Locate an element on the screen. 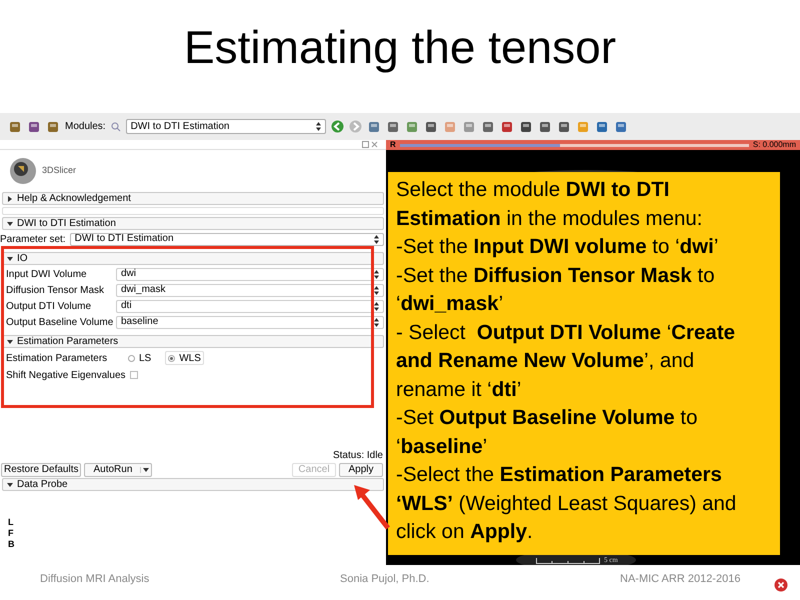  estimation-label: Estimation Parameters is located at coordinates (56, 359).